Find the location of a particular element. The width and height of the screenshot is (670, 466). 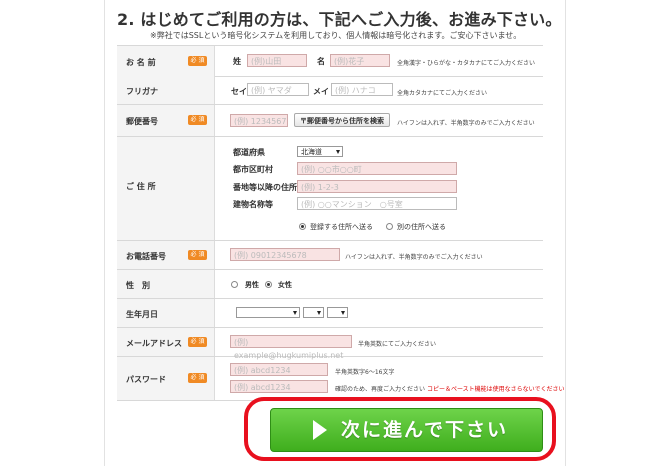

send-registered-label: 登録する住所へ送る is located at coordinates (341, 227).